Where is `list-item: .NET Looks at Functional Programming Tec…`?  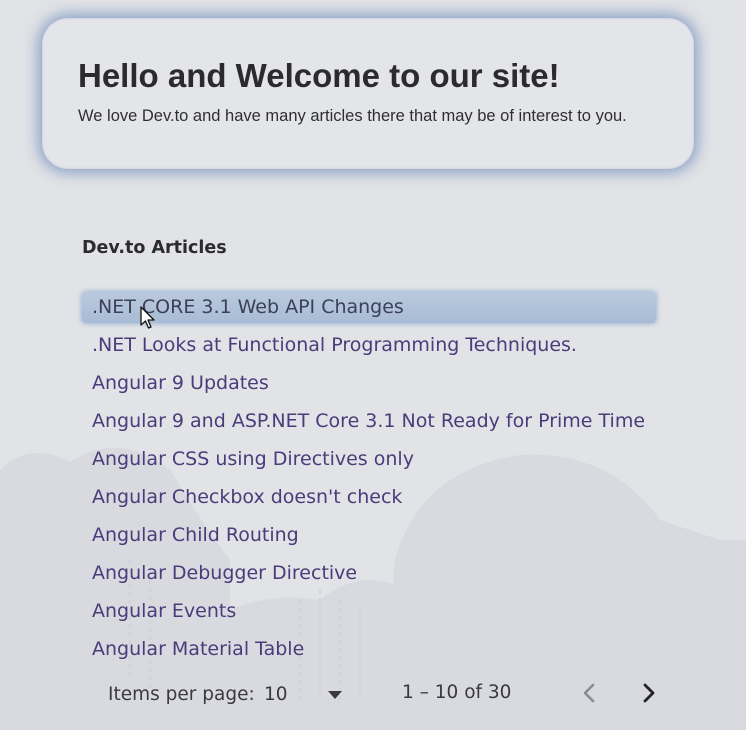
list-item: .NET Looks at Functional Programming Tec… is located at coordinates (369, 348).